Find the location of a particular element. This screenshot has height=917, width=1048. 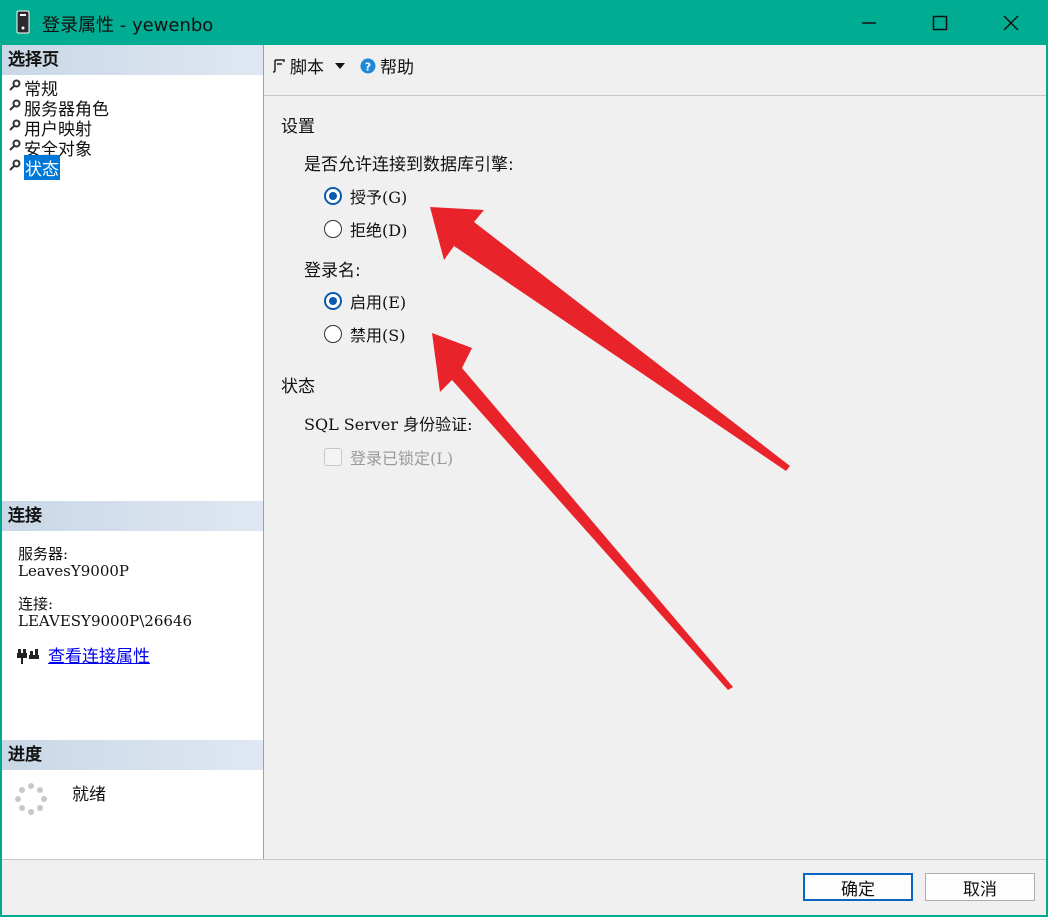

settings-section-title: 设置 is located at coordinates (298, 127).